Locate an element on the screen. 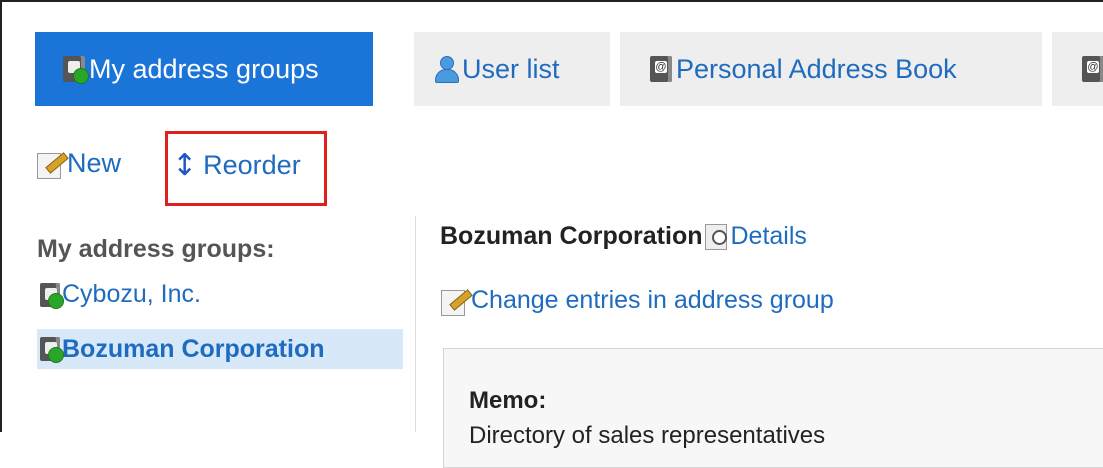 Image resolution: width=1103 pixels, height=468 pixels. details-icon is located at coordinates (716, 236).